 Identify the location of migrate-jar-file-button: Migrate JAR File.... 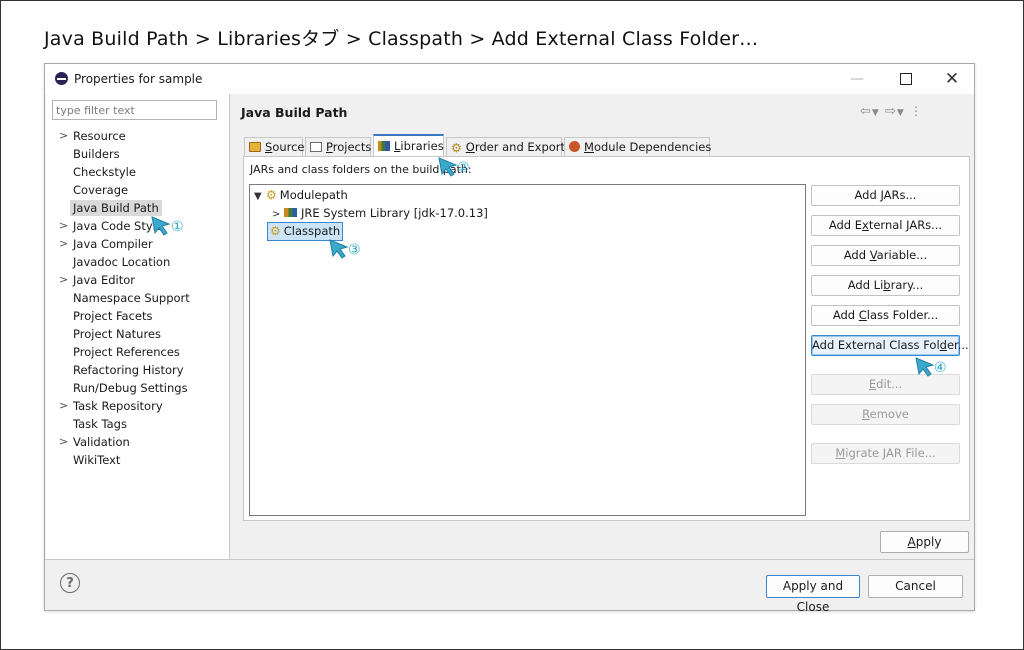
(885, 453).